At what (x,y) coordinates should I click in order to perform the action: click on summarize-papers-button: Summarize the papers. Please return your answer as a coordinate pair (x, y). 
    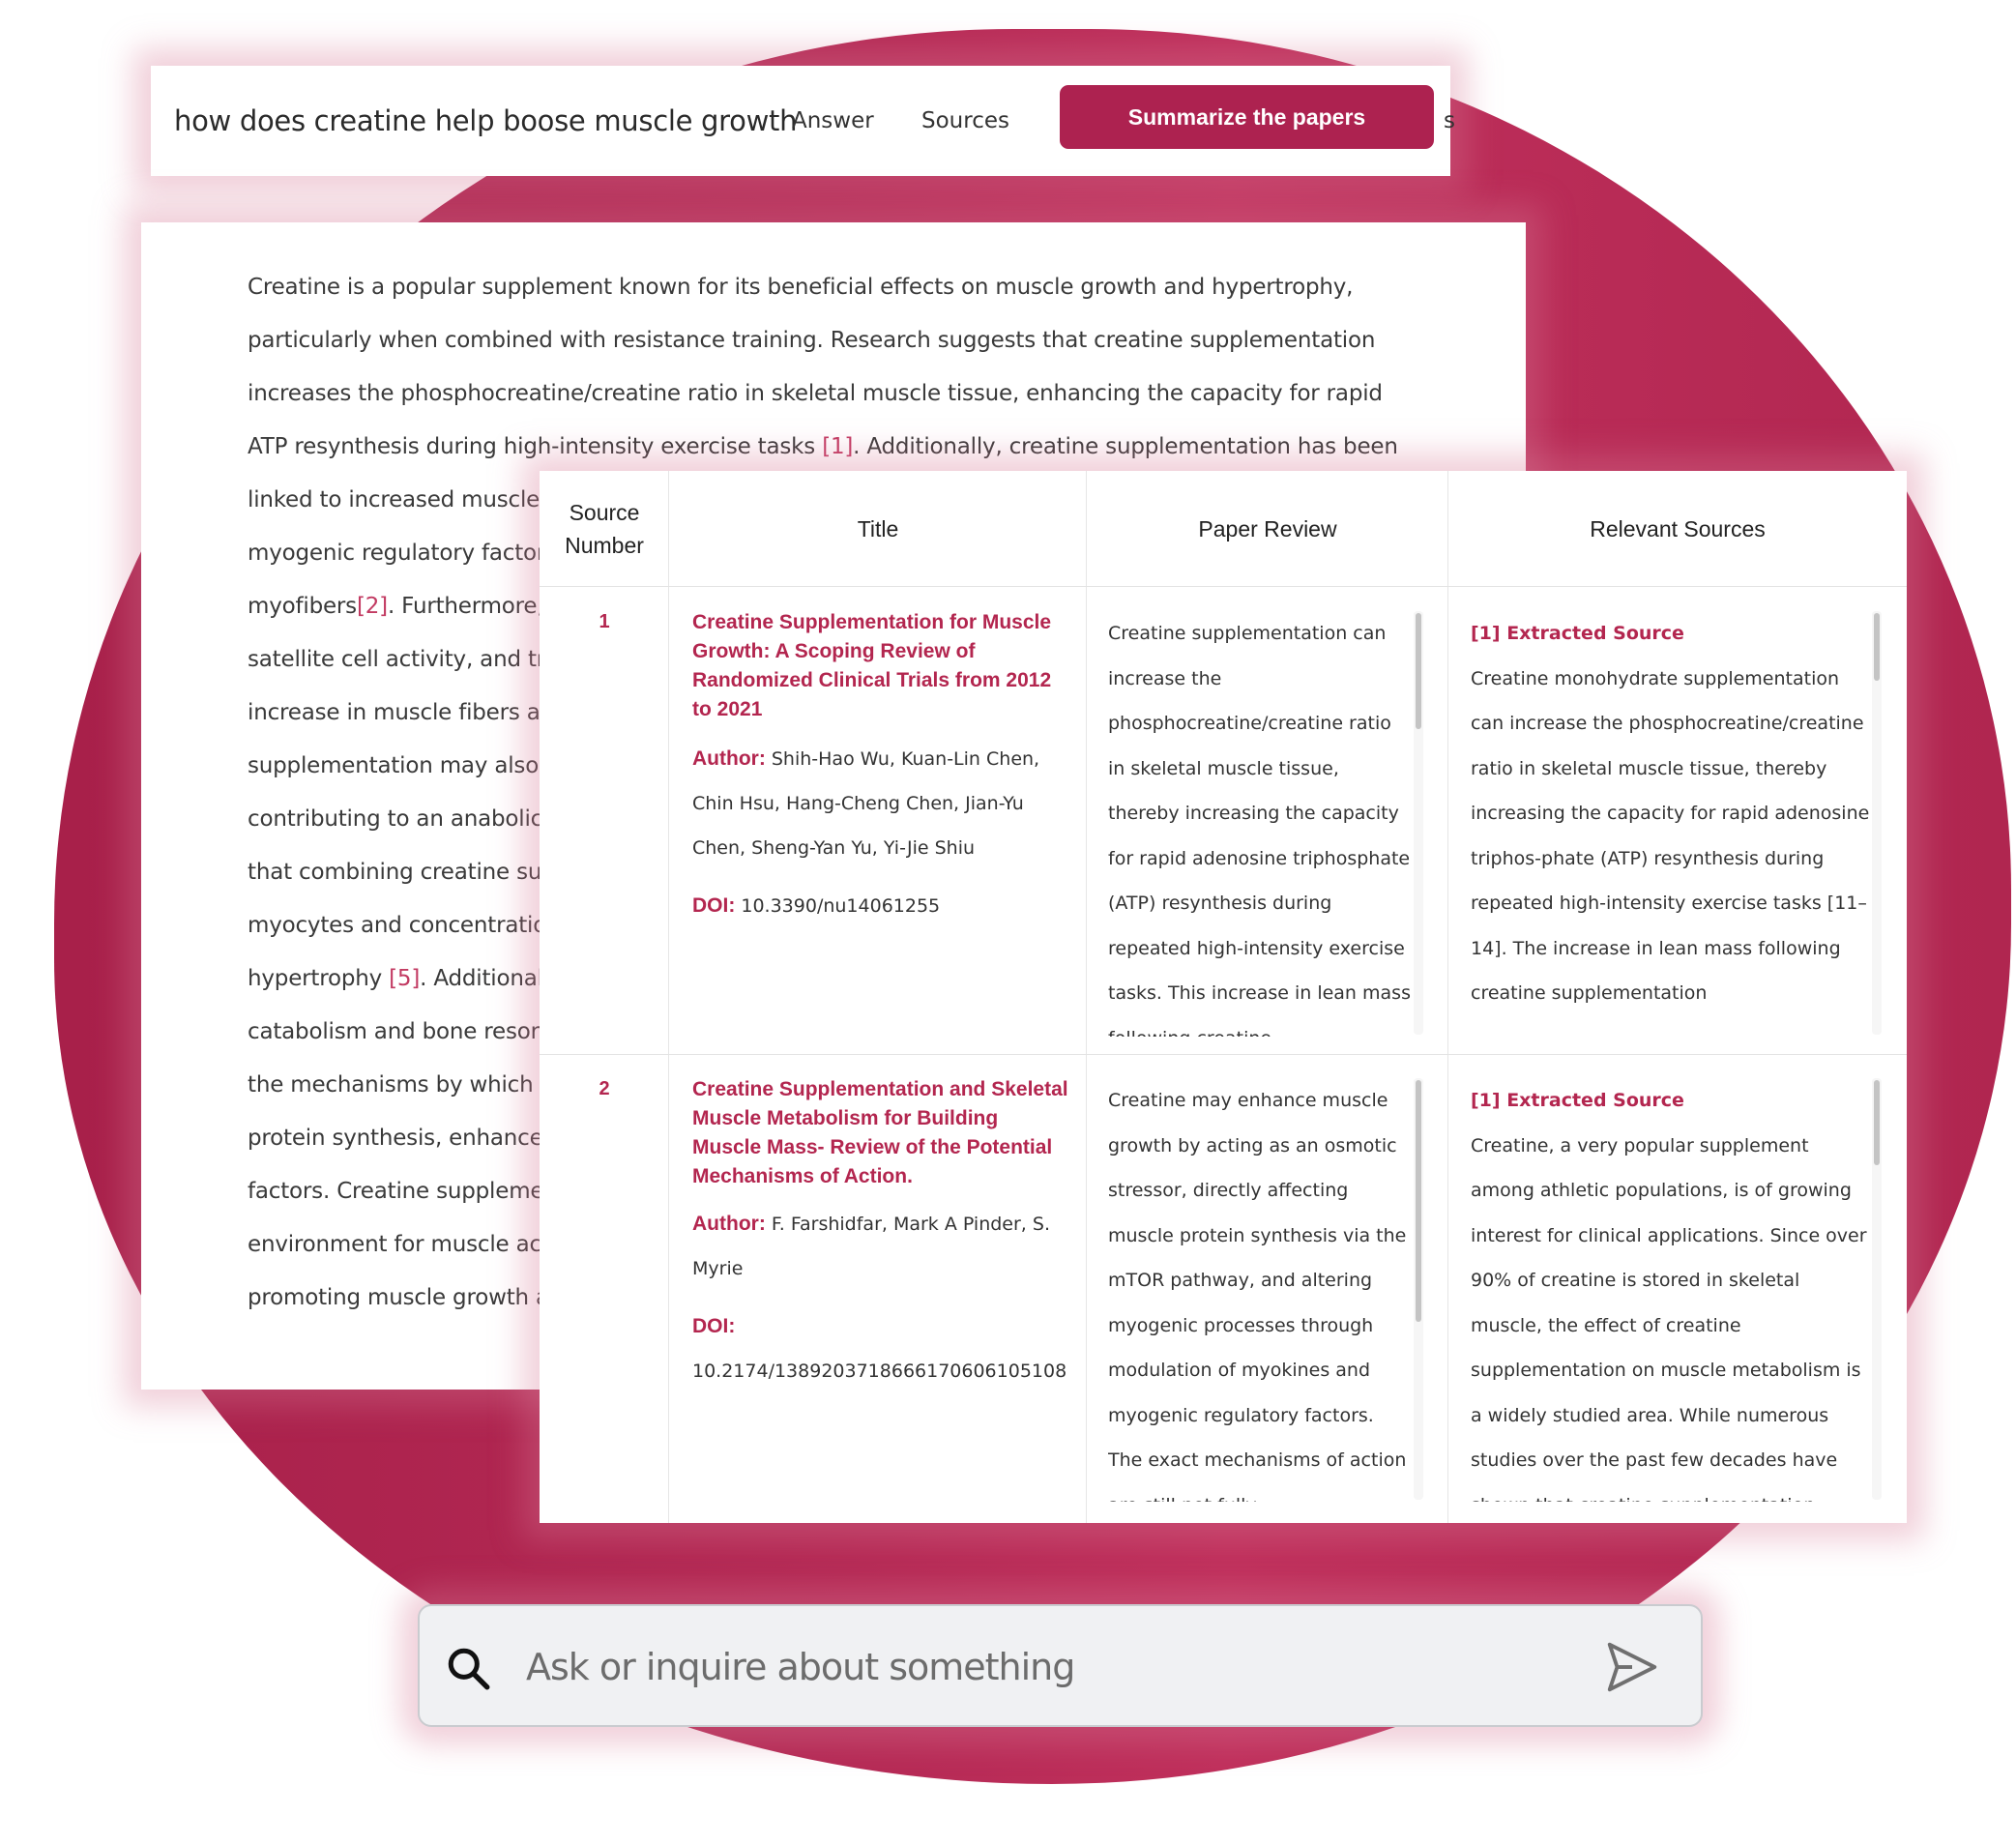
    Looking at the image, I should click on (1247, 117).